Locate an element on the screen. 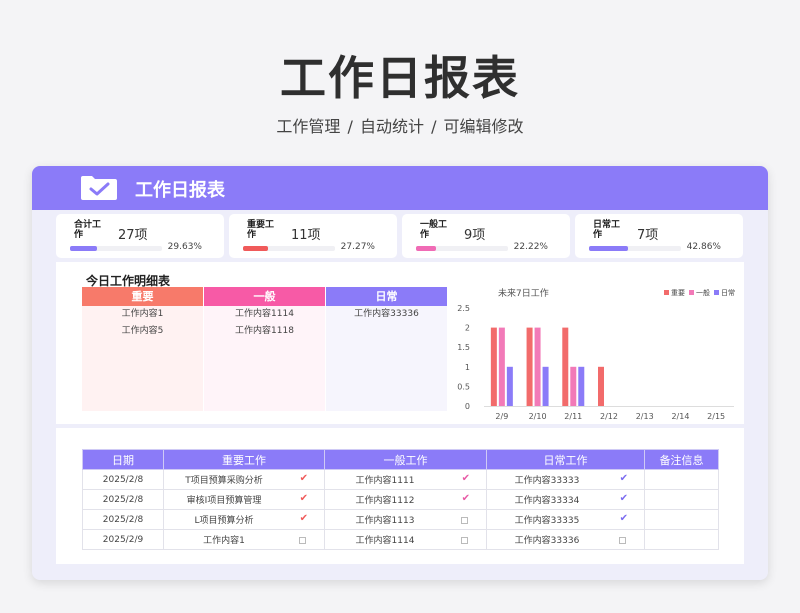  table-row: 2025/2/9 工作内容1 工作内容1114 工作内容33336 is located at coordinates (400, 539).